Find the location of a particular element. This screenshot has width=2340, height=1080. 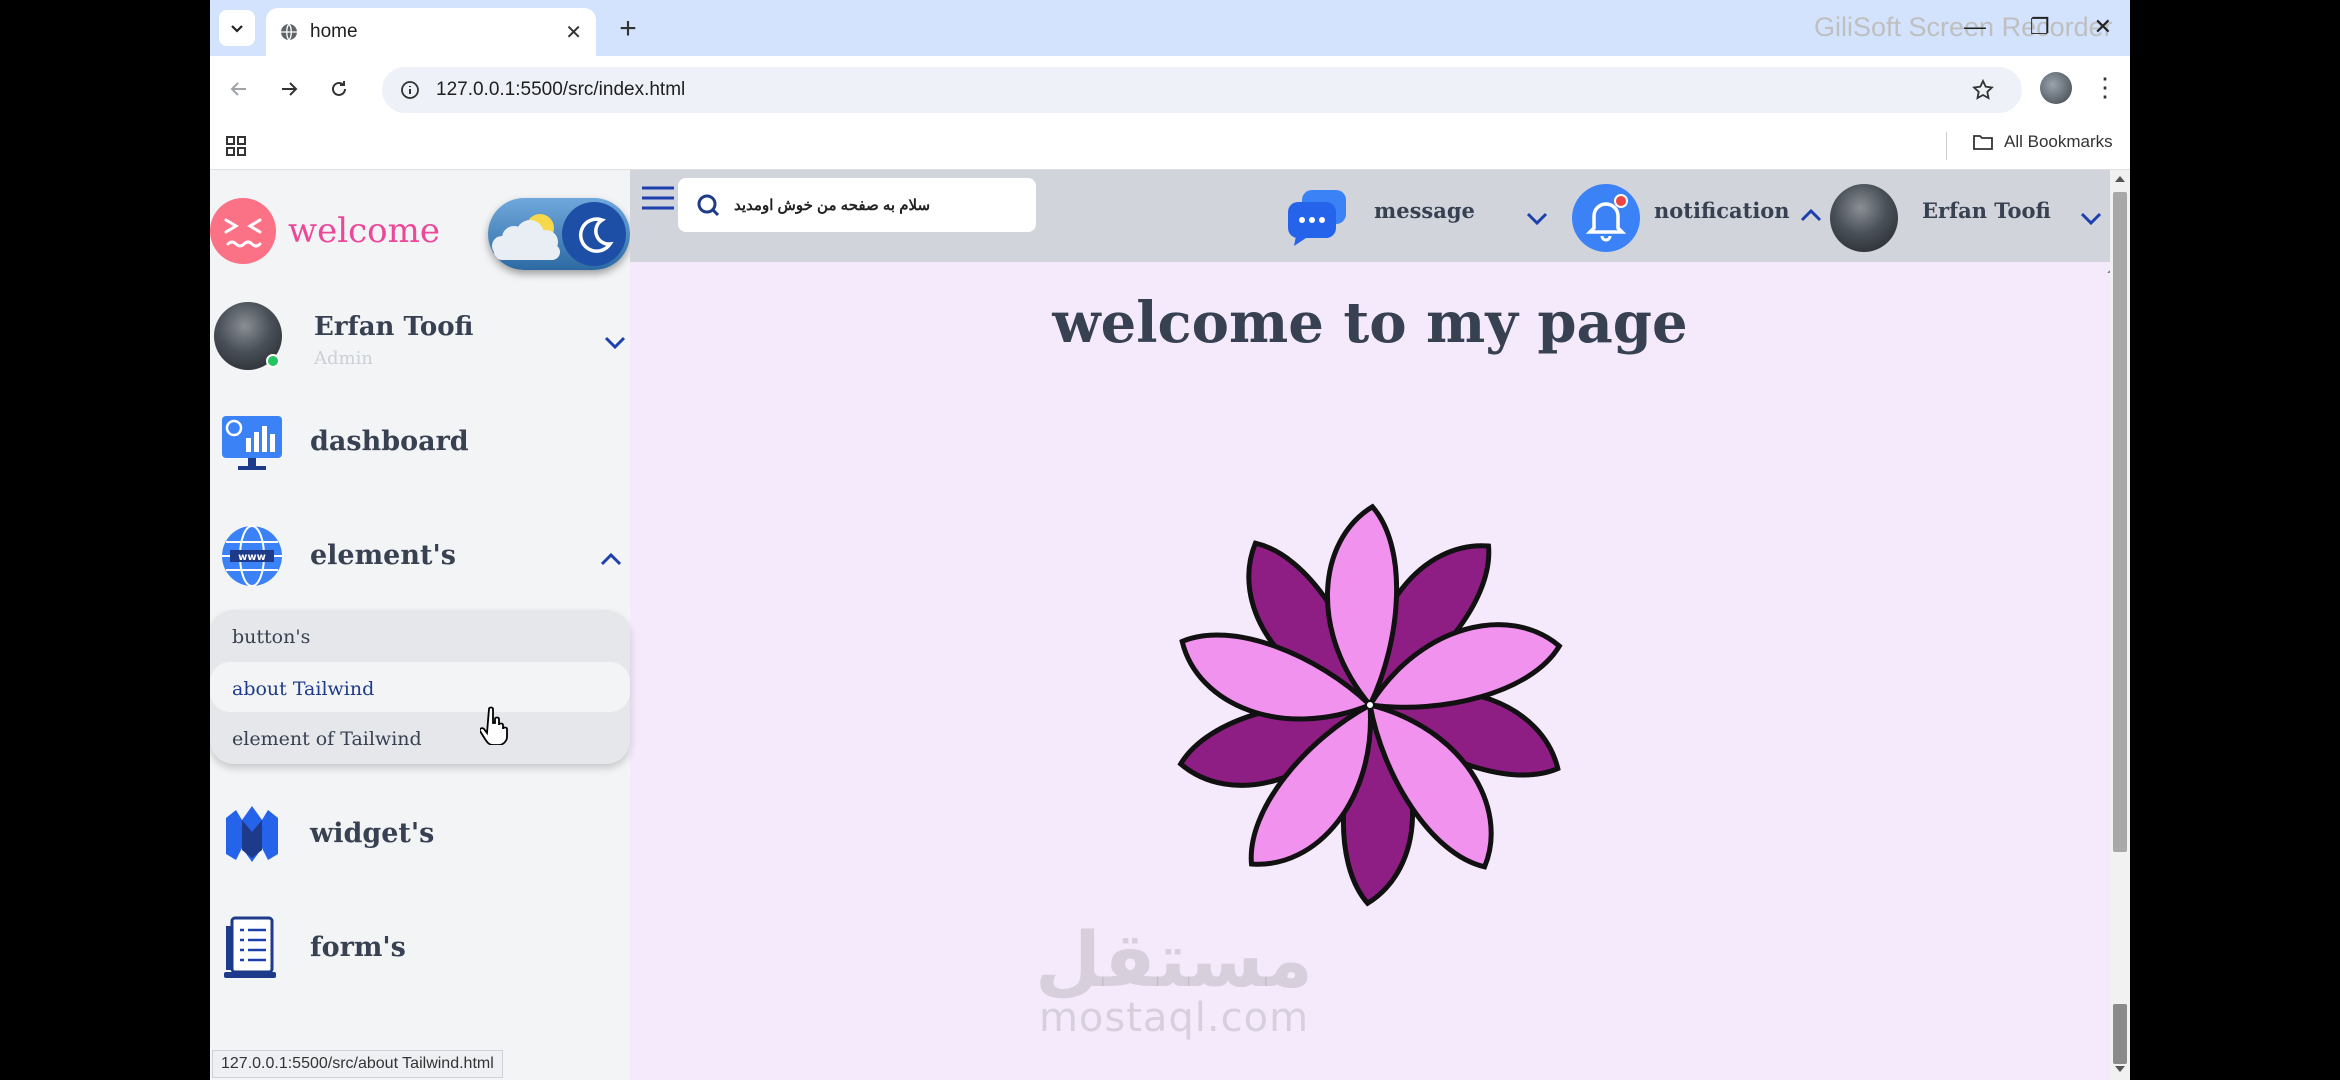

reload-button is located at coordinates (339, 89).